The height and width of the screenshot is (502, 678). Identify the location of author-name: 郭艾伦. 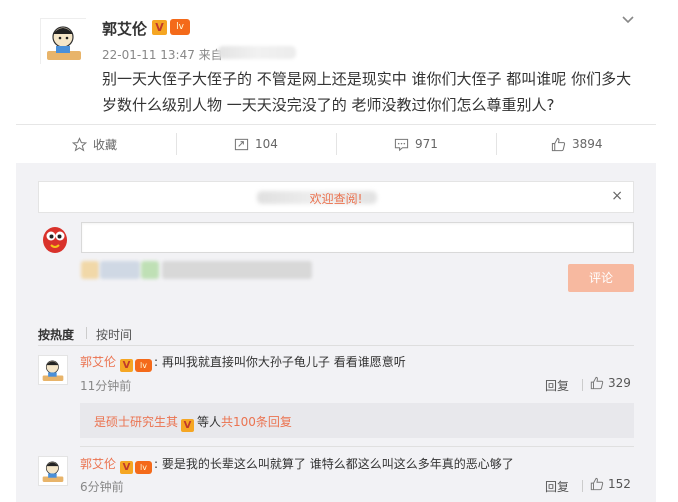
(124, 28).